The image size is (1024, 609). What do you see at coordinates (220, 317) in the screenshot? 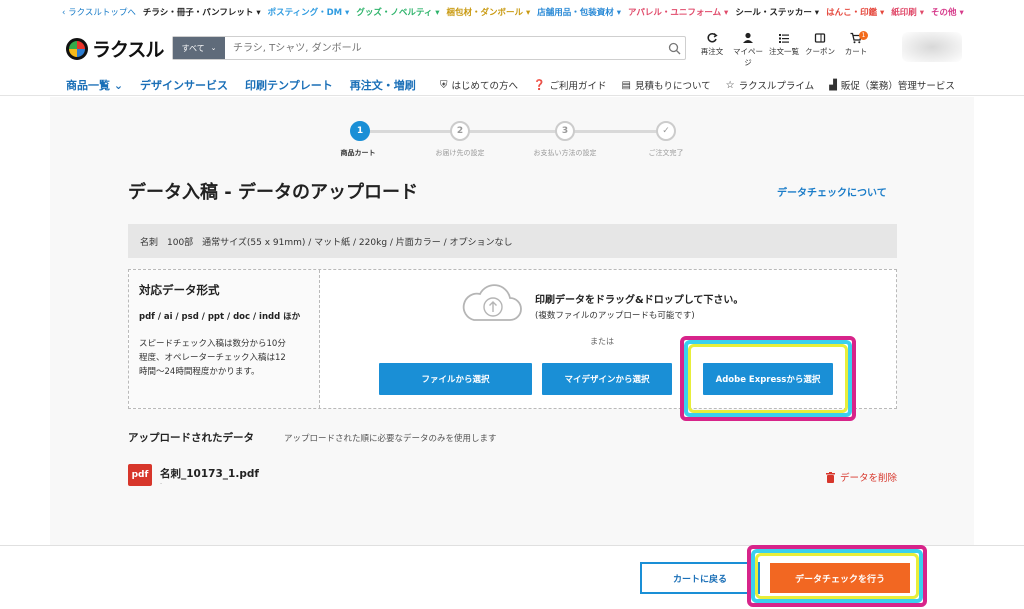
I see `formats-extensions: pdf / ai / psd / ppt / doc / indd ほか` at bounding box center [220, 317].